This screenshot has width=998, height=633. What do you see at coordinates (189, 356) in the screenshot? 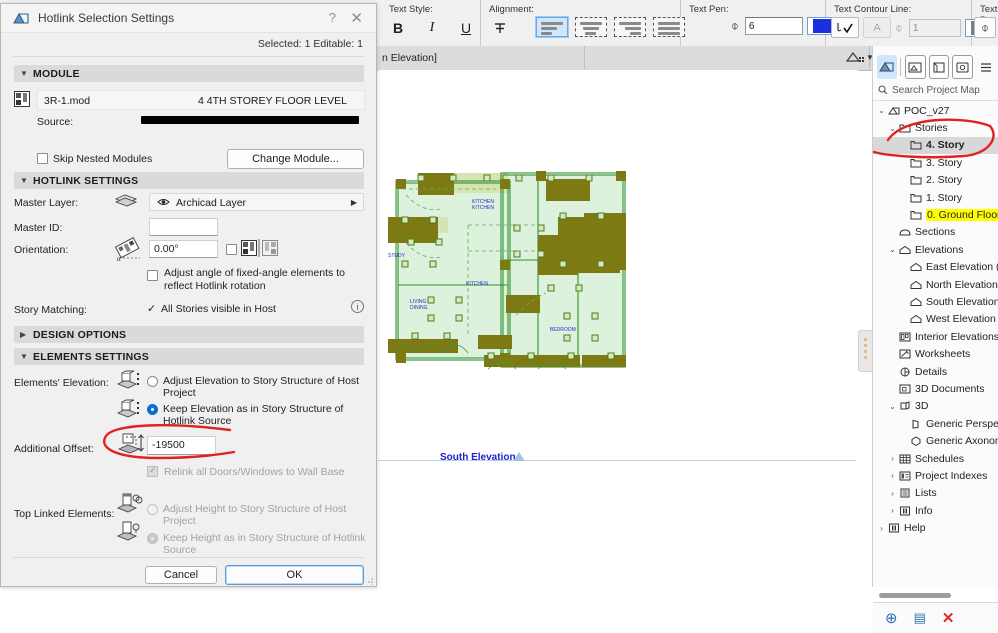
I see `section-elements-settings: ▼ ELEMENTS SETTINGS` at bounding box center [189, 356].